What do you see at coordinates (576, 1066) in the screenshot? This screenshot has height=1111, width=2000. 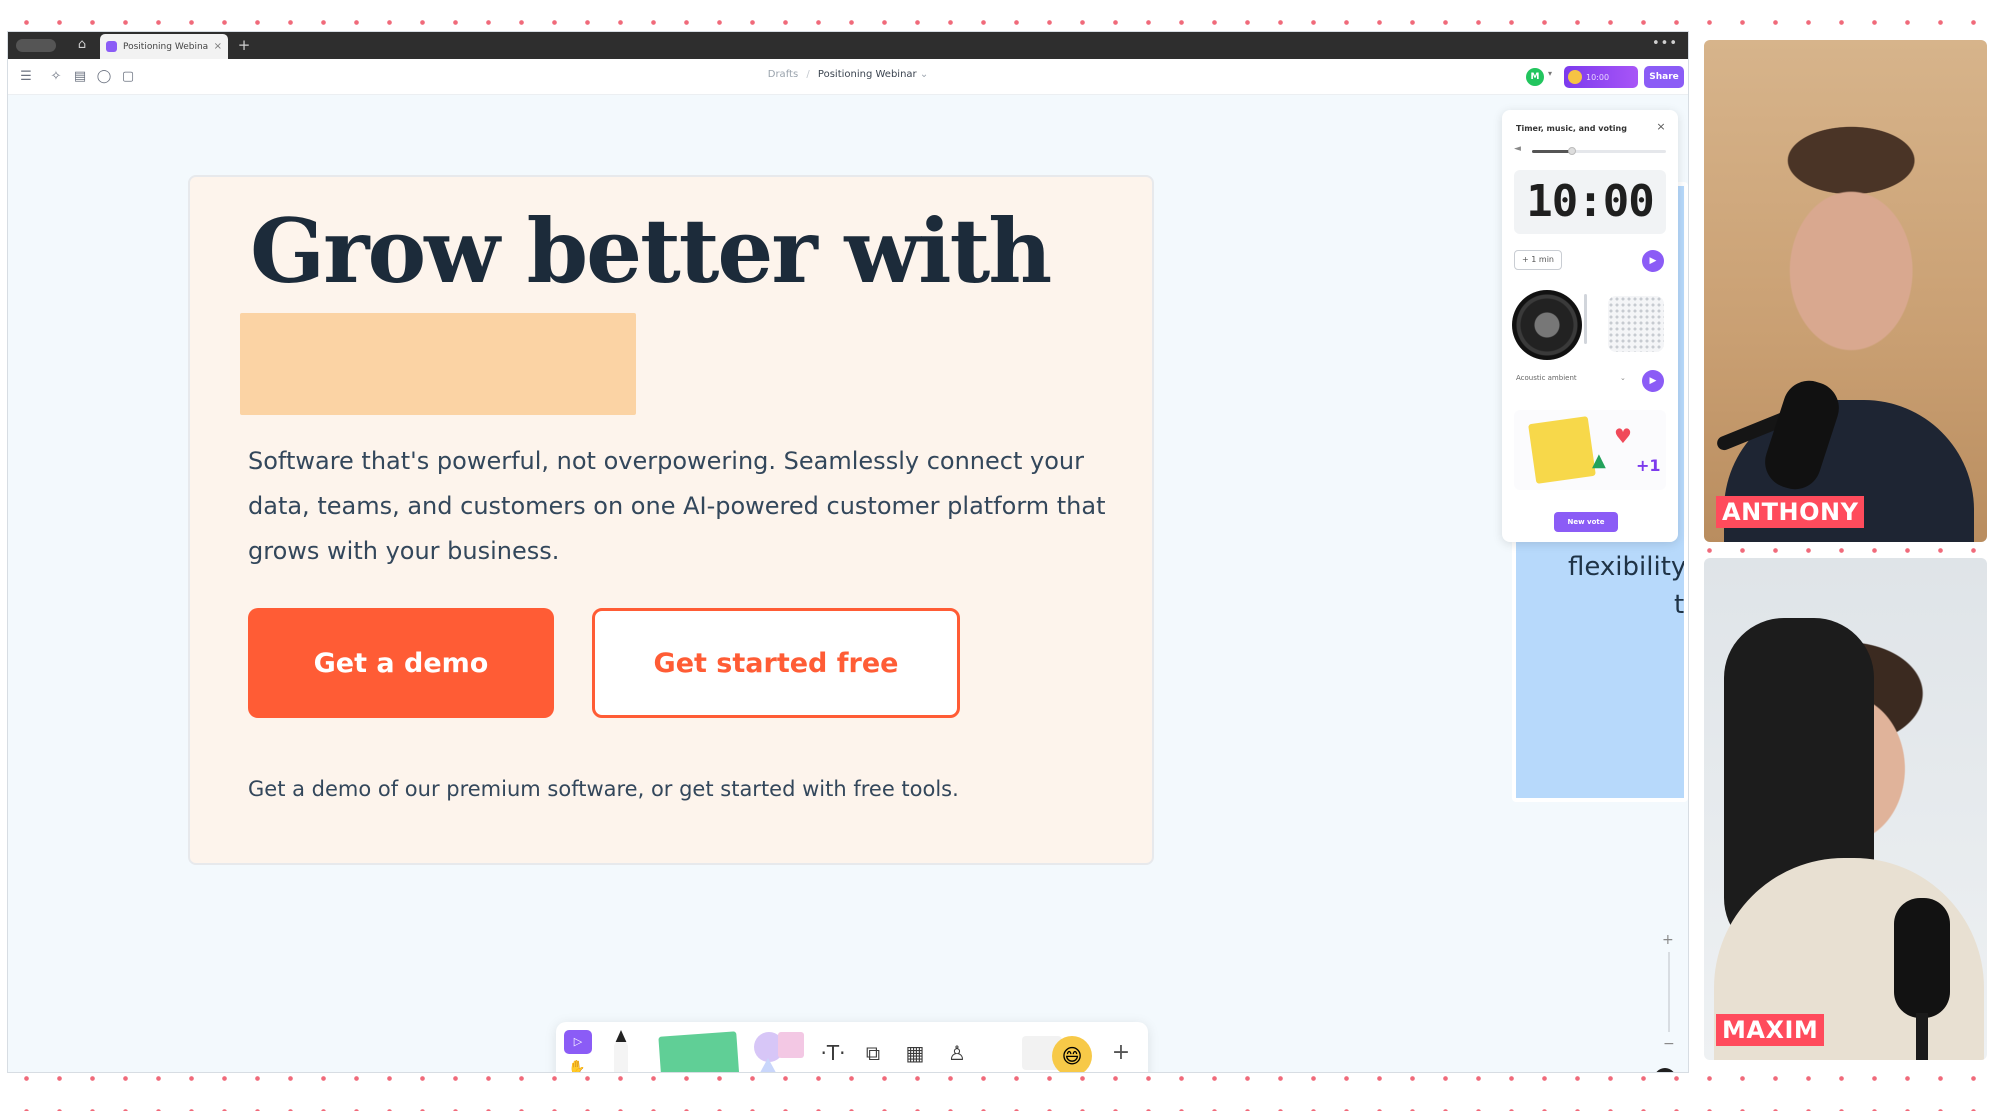 I see `hand-tool-icon: ✋` at bounding box center [576, 1066].